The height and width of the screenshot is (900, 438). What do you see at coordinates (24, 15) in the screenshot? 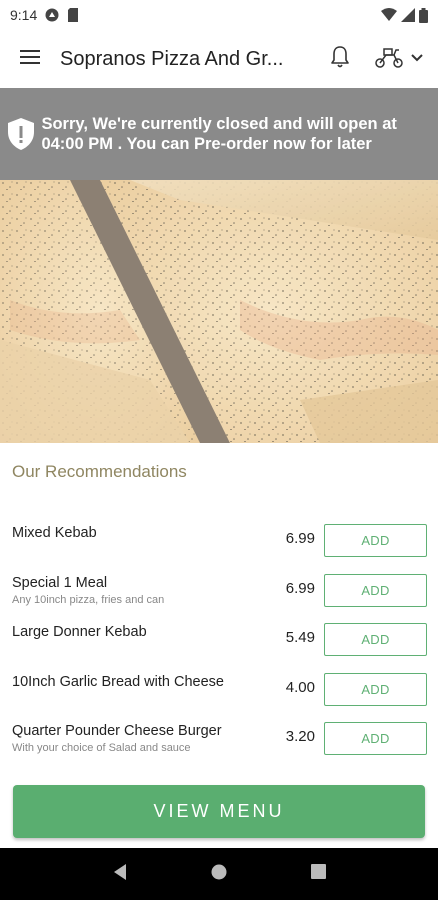
I see `status-time: 9:14` at bounding box center [24, 15].